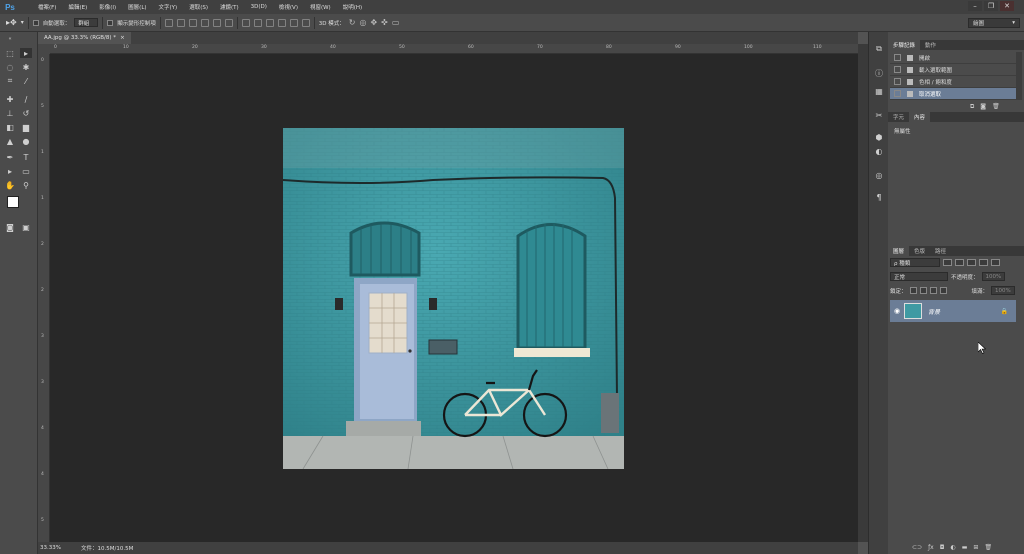 This screenshot has height=554, width=1024. I want to click on menu-layer: 圖層(L), so click(137, 7).